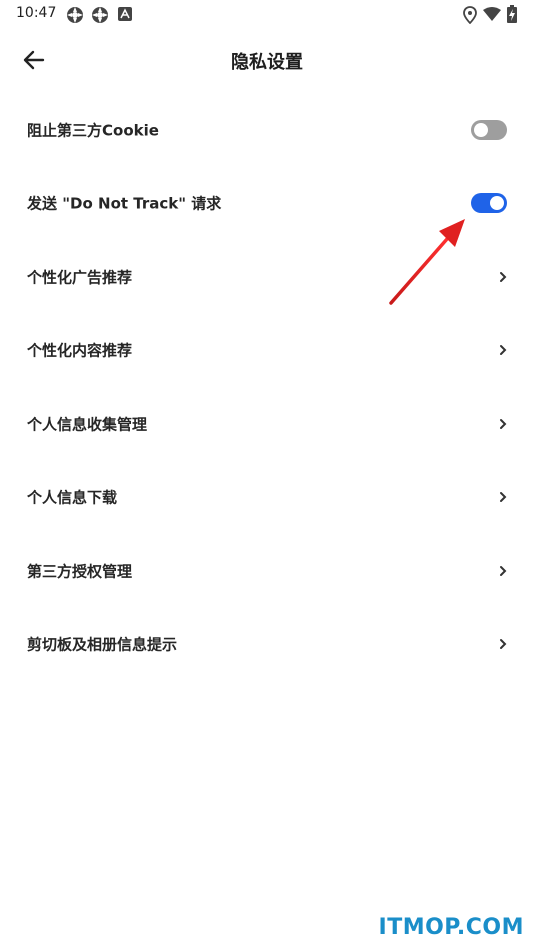 Image resolution: width=534 pixels, height=950 pixels. What do you see at coordinates (489, 129) in the screenshot?
I see `block-cookie-toggle` at bounding box center [489, 129].